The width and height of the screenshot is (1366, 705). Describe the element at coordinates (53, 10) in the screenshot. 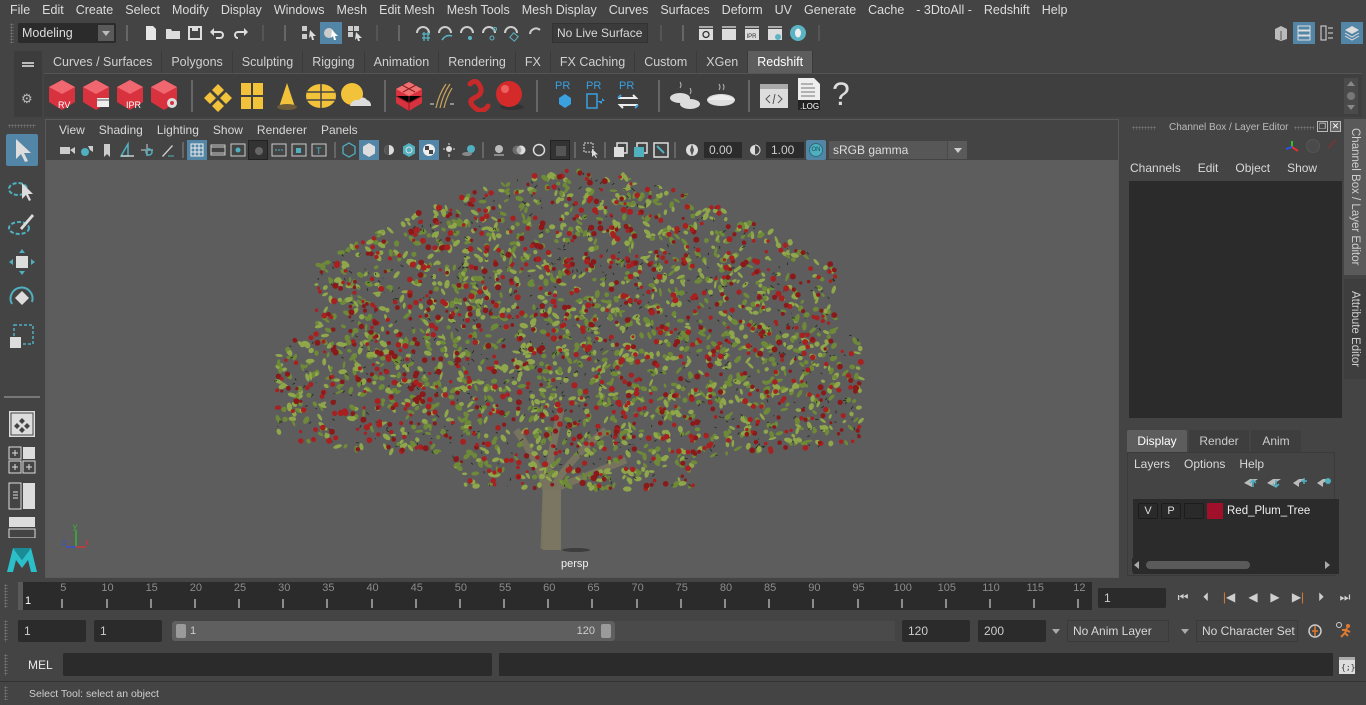

I see `menu-edit: Edit` at that location.